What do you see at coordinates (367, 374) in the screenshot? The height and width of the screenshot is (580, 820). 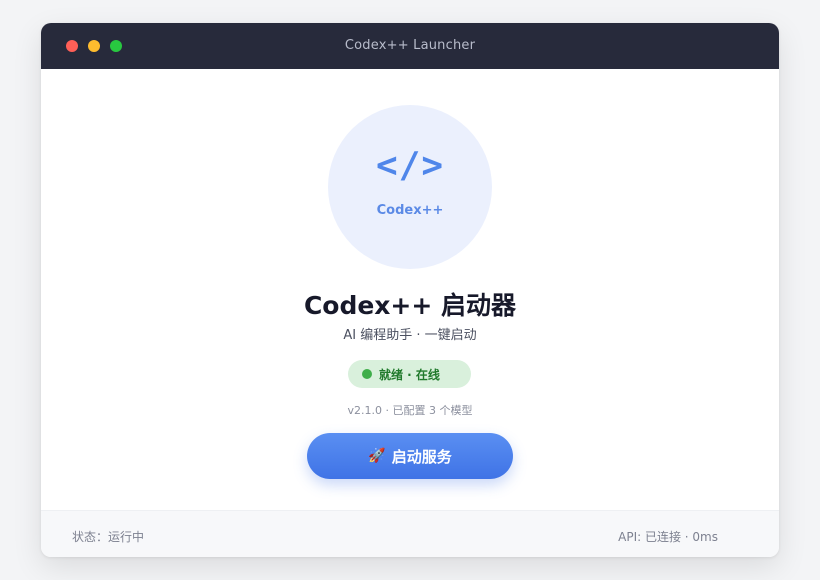 I see `online-indicator-icon` at bounding box center [367, 374].